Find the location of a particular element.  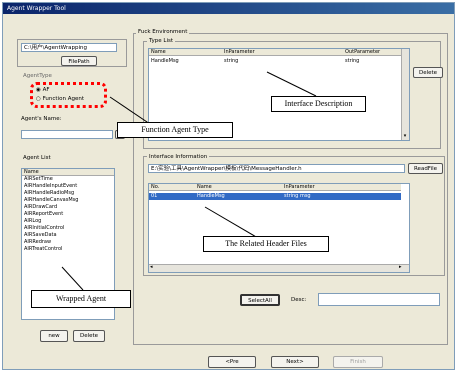

agent-list-item: AIRDrawCard is located at coordinates (68, 207).